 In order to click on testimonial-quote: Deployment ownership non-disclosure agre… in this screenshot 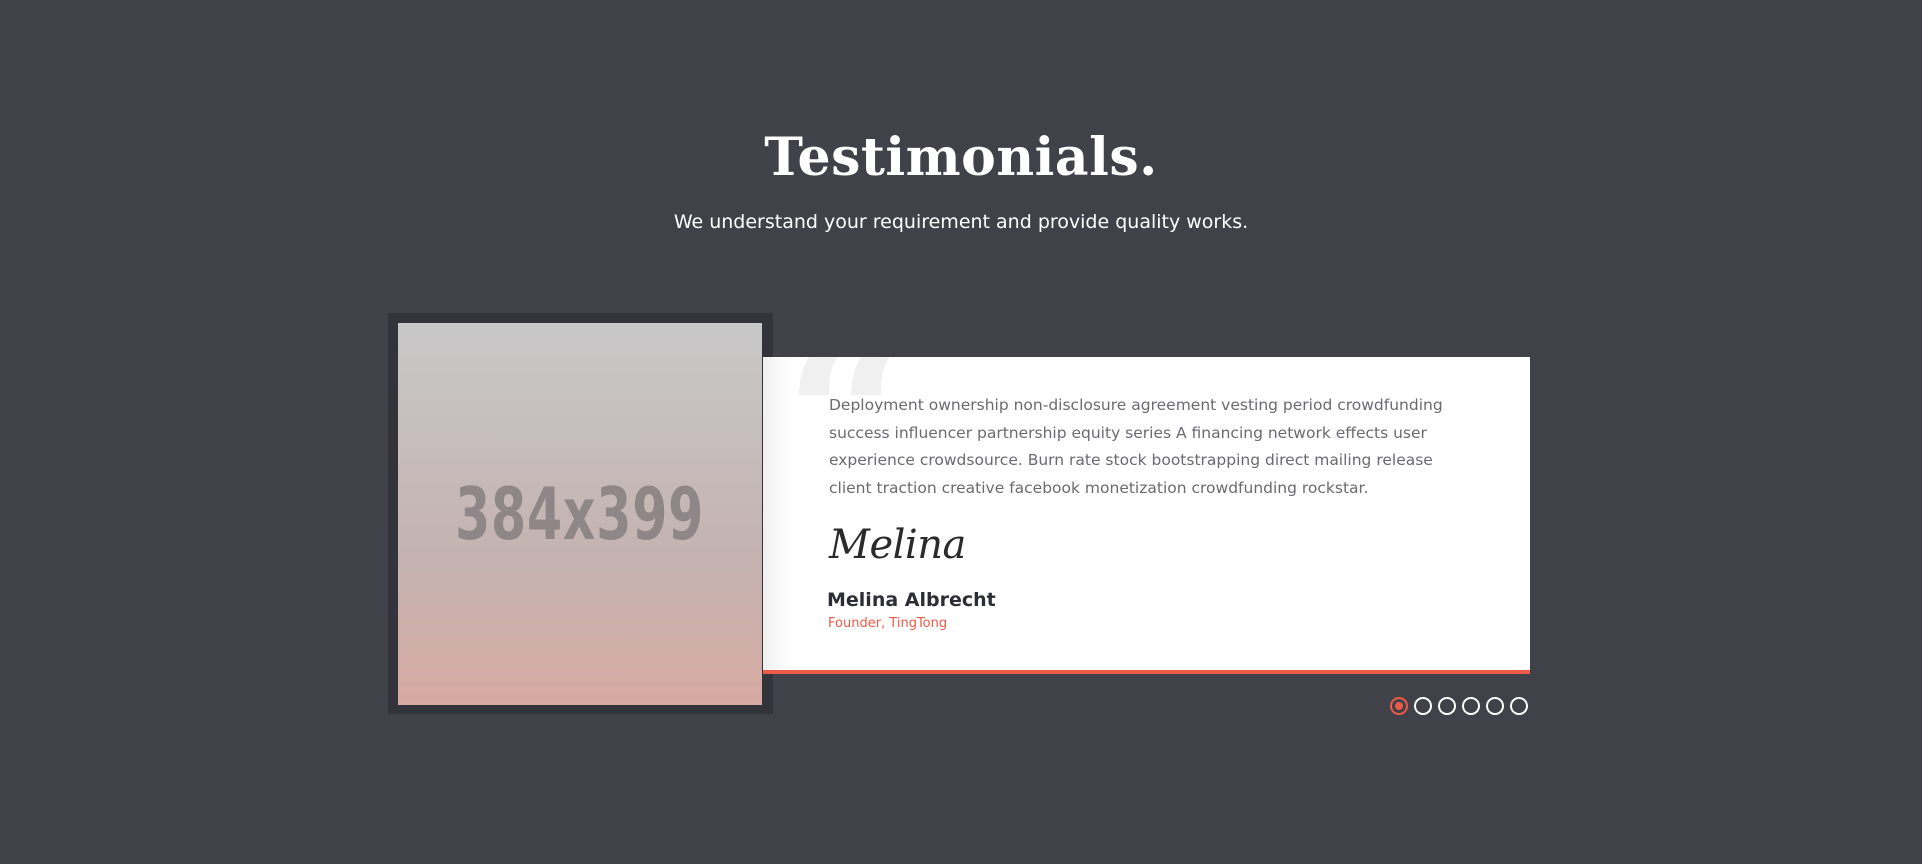, I will do `click(1136, 446)`.